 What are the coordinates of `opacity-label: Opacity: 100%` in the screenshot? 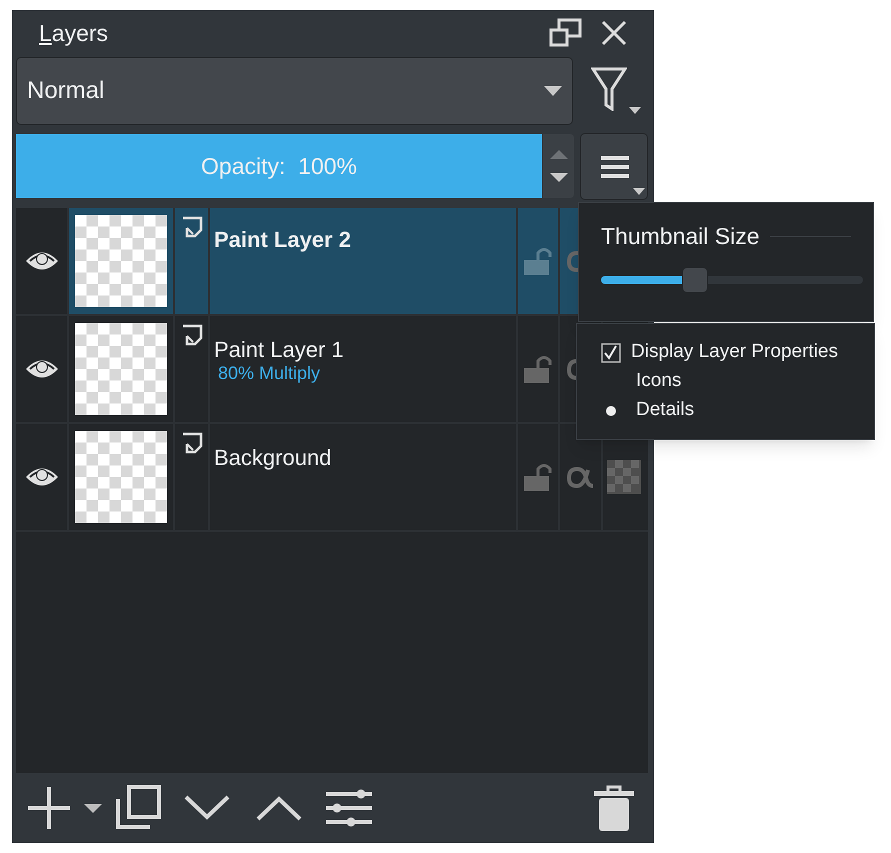 It's located at (279, 166).